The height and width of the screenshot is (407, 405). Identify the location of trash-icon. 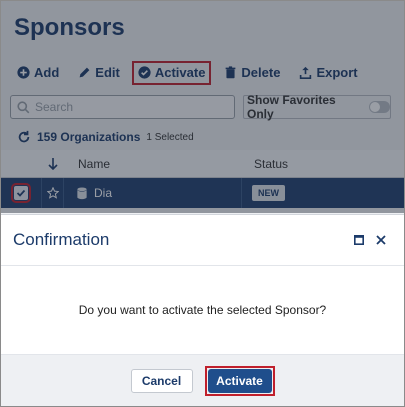
(231, 72).